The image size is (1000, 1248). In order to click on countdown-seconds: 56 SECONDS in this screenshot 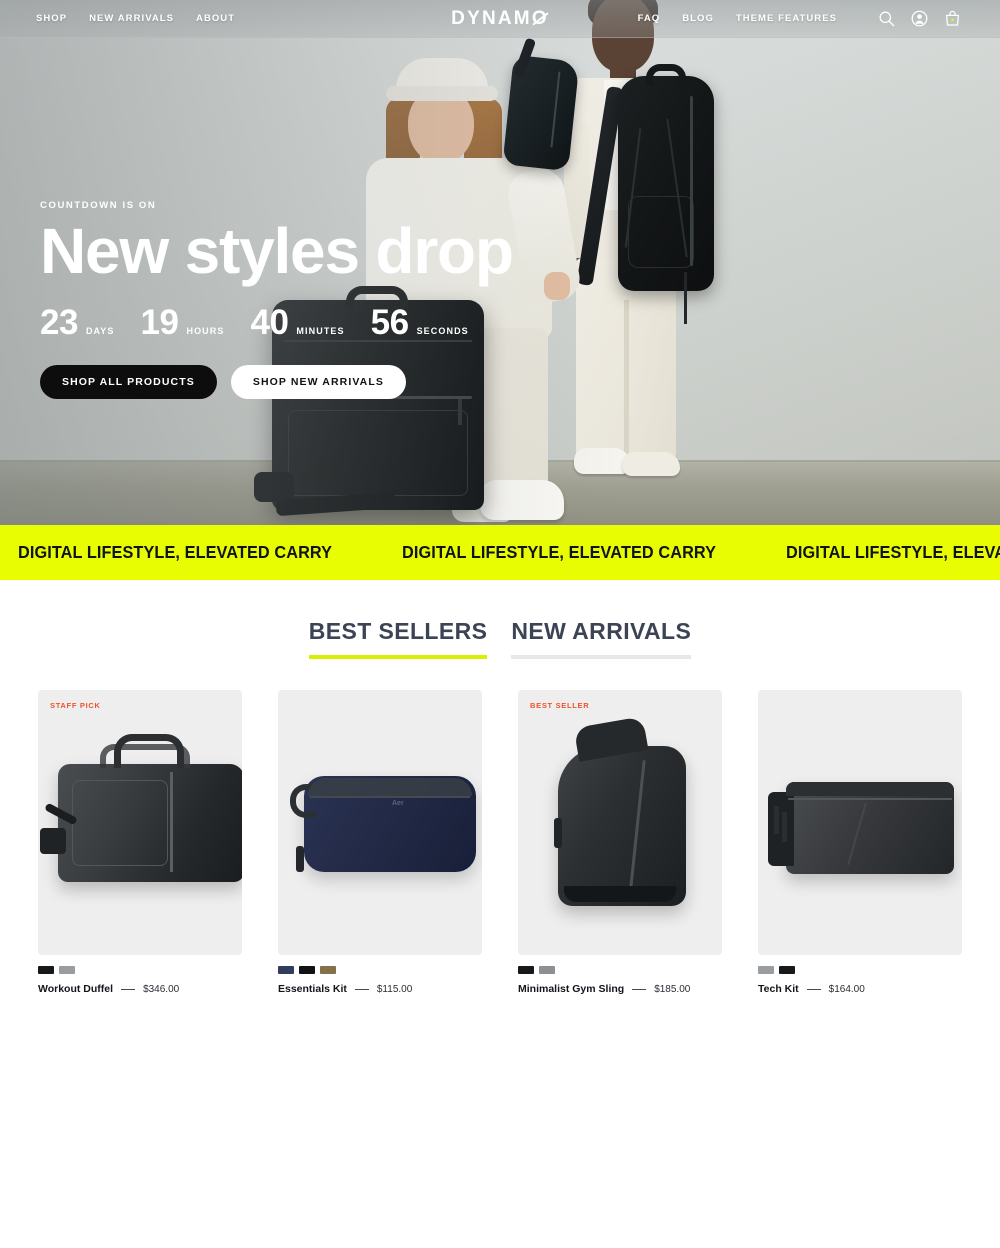, I will do `click(420, 323)`.